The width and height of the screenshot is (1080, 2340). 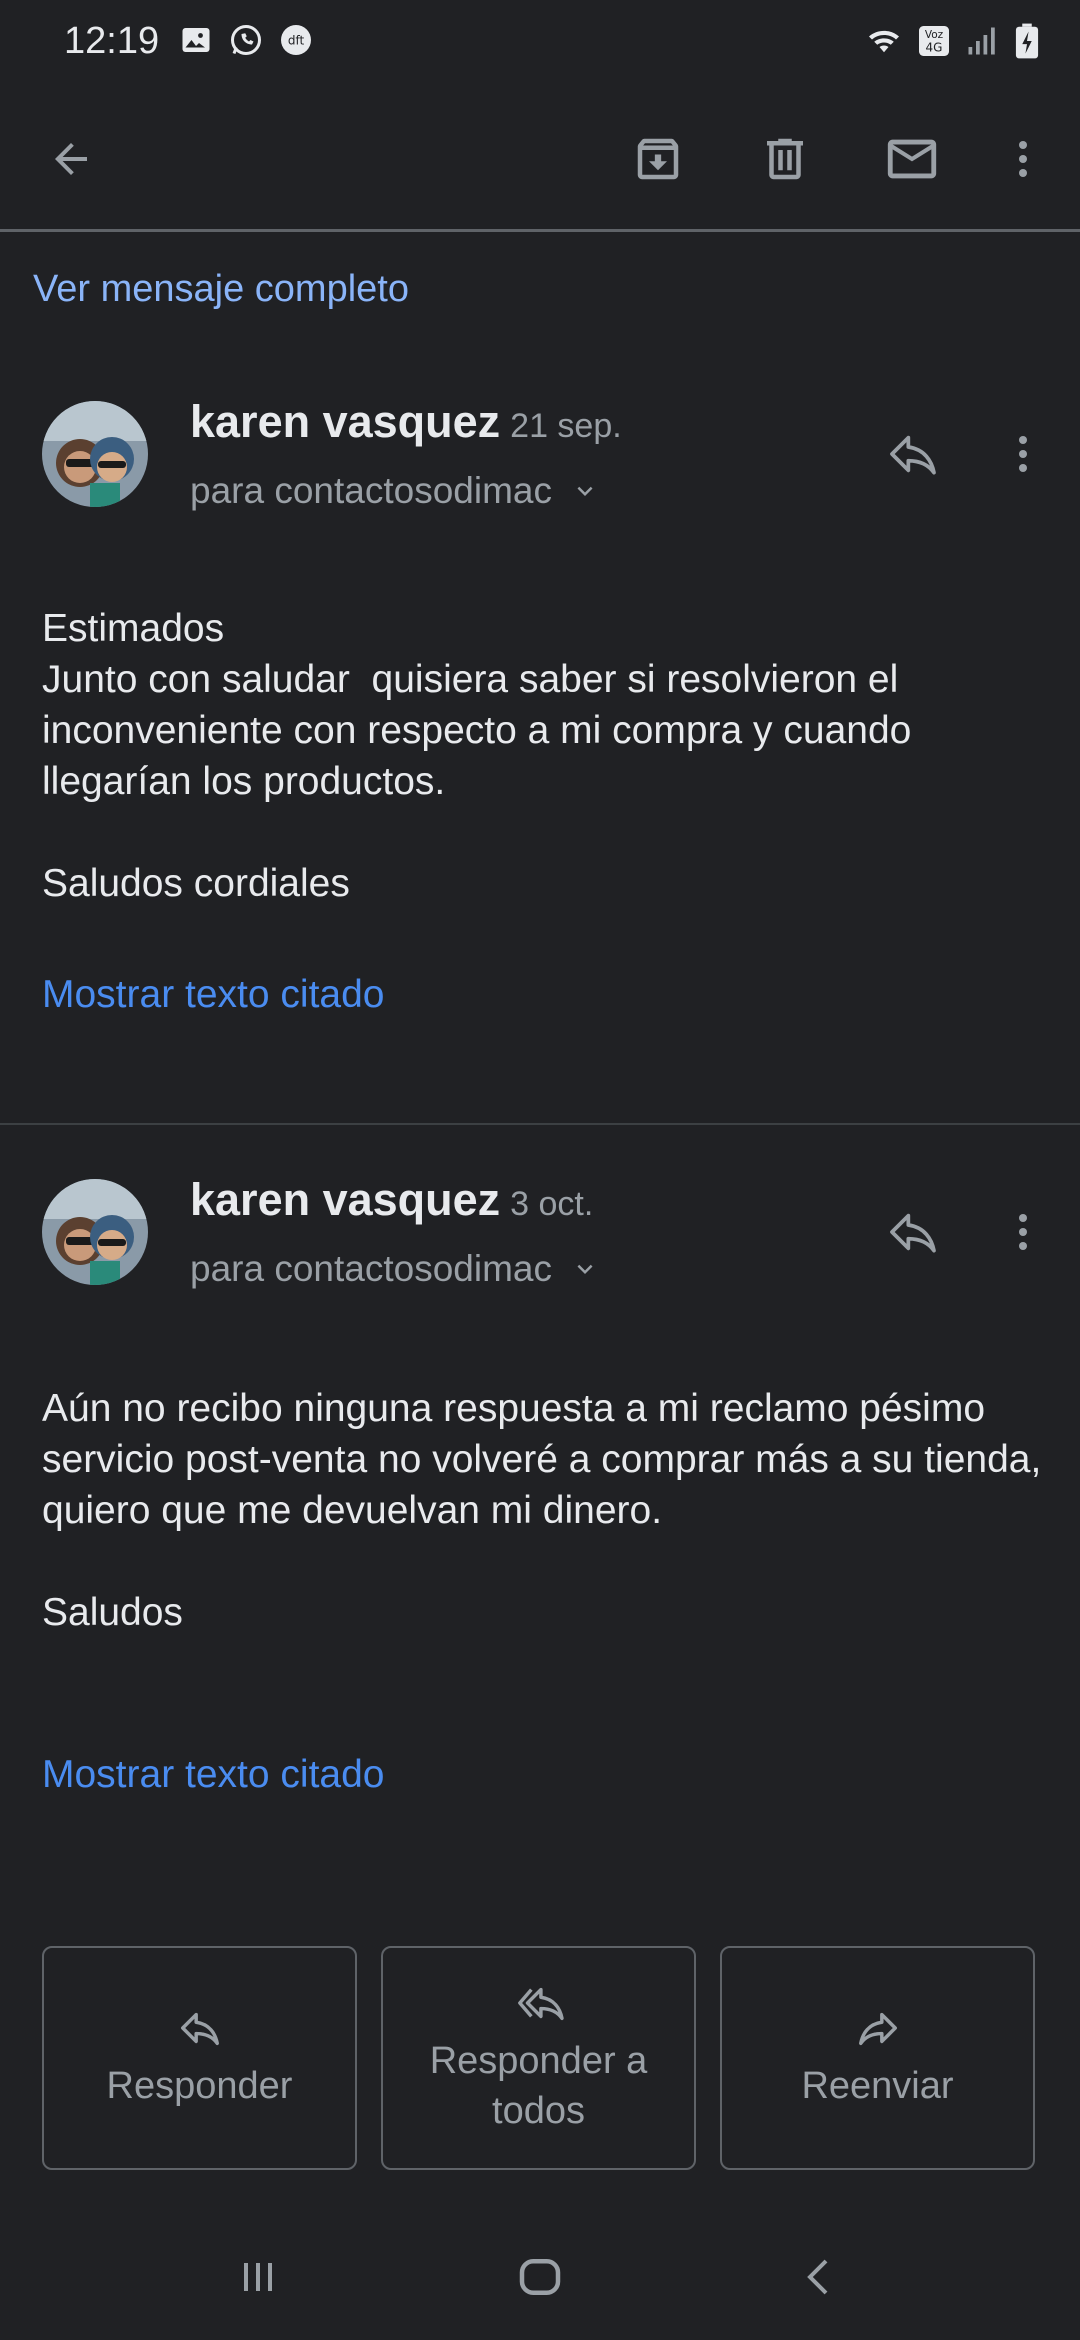 What do you see at coordinates (540, 2004) in the screenshot?
I see `reply-all-icon` at bounding box center [540, 2004].